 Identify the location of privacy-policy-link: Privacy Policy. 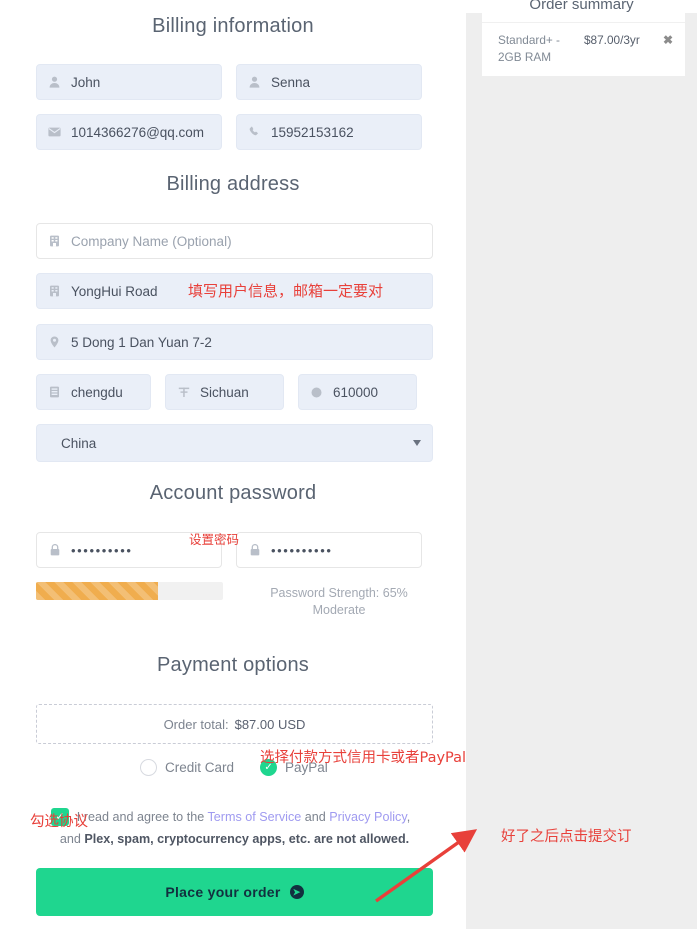
(367, 817).